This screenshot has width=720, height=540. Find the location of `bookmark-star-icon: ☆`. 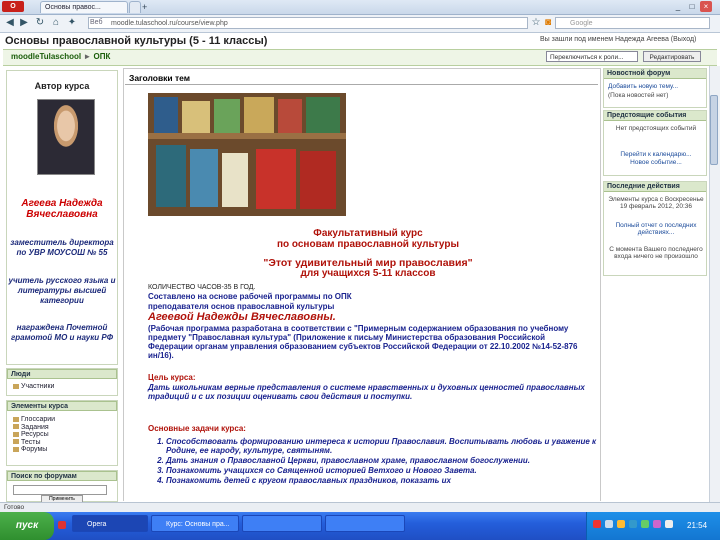

bookmark-star-icon: ☆ is located at coordinates (536, 23).